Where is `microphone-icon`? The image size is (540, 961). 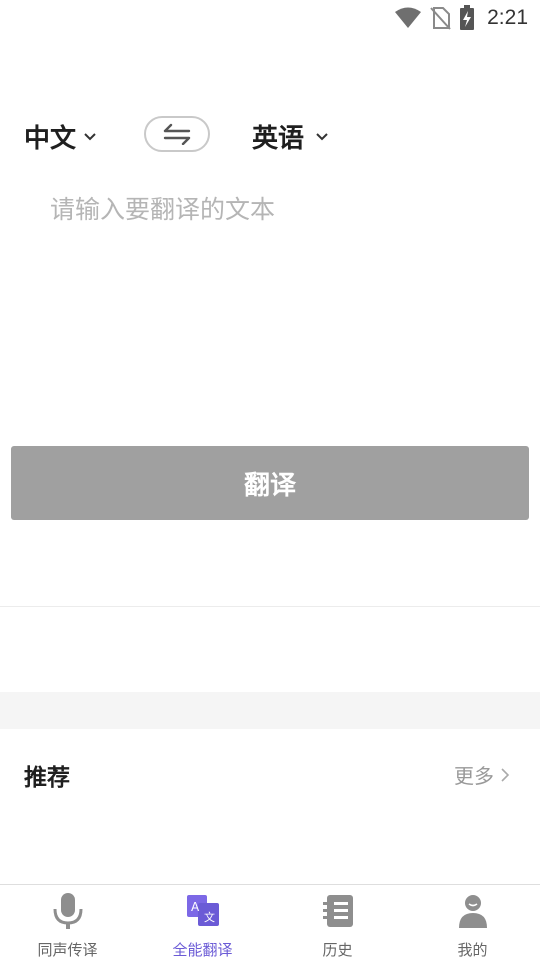 microphone-icon is located at coordinates (67, 911).